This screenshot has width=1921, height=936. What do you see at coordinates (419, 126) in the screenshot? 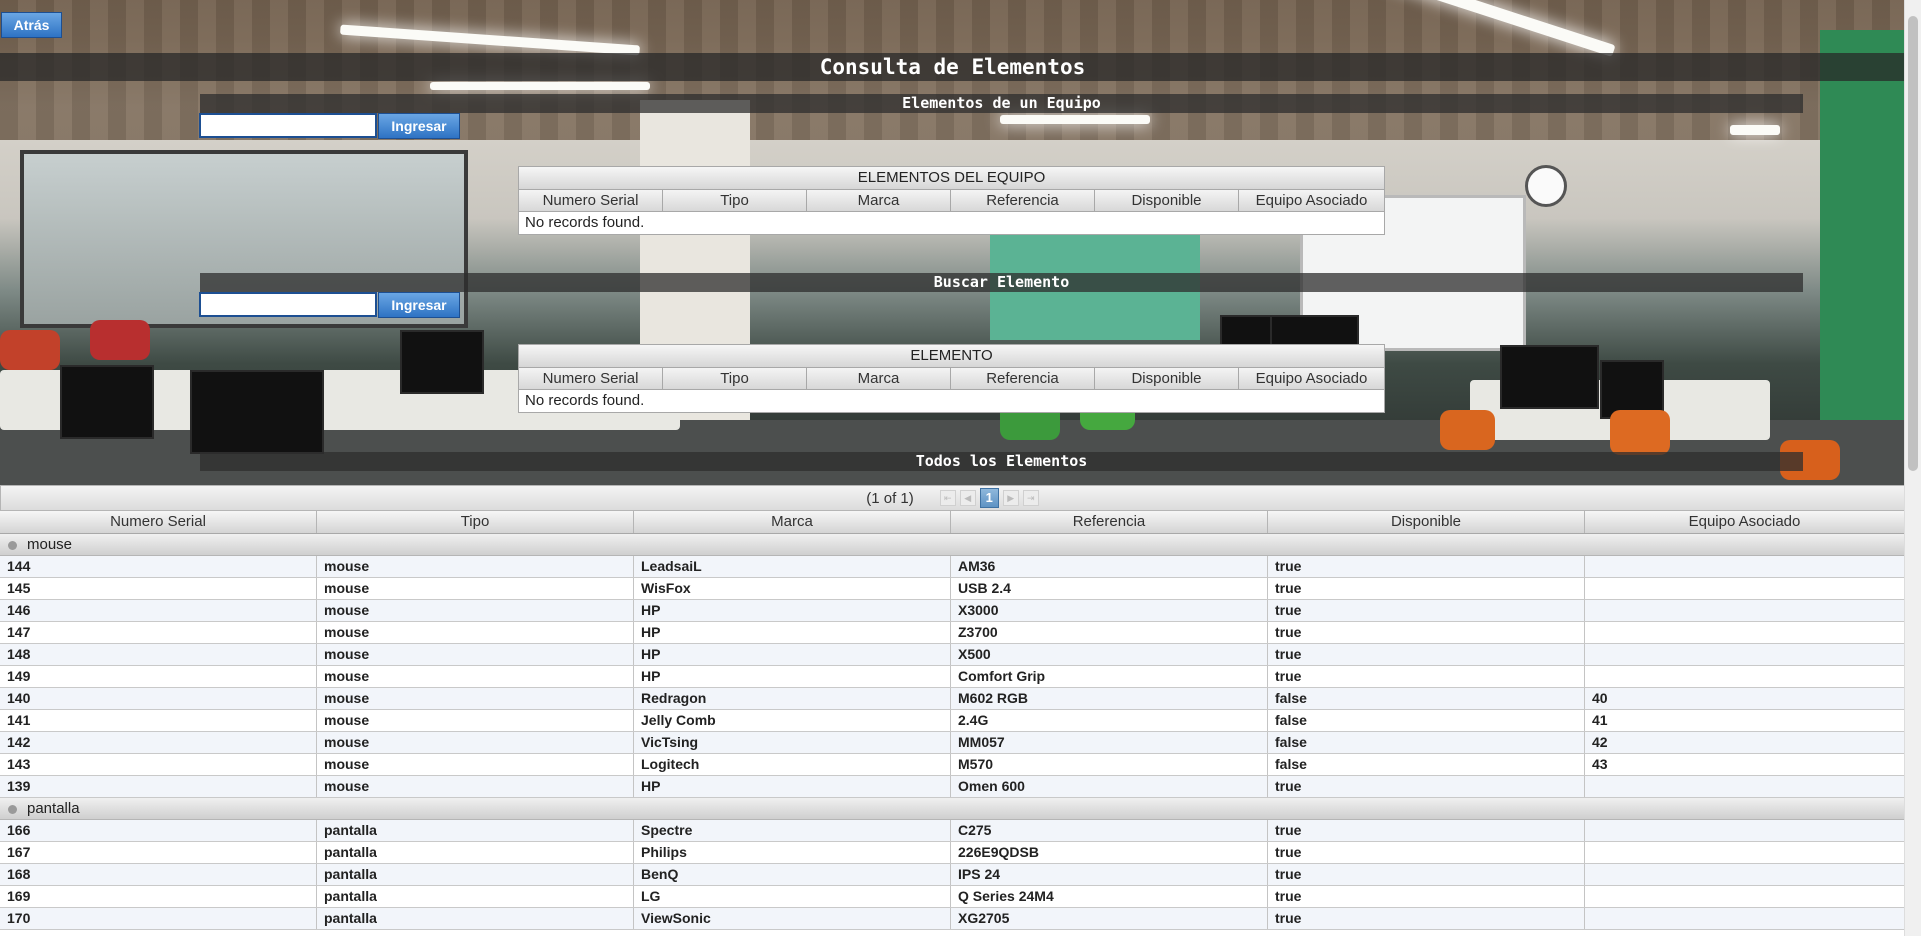
I see `equipo-submit-button: Ingresar` at bounding box center [419, 126].